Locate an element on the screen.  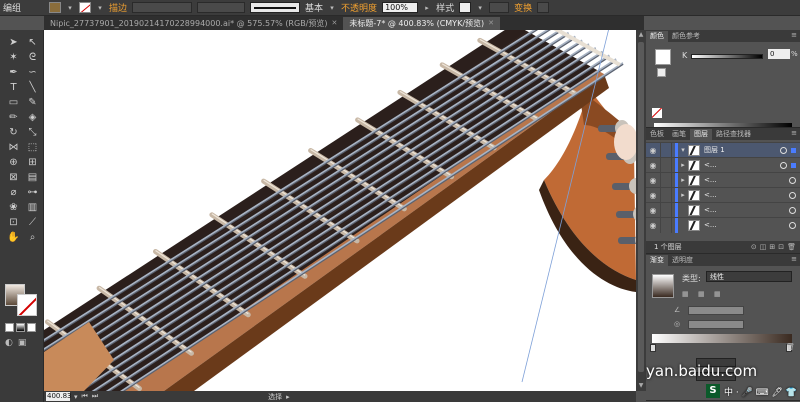
expand-arrow-icon: ▾ is located at coordinates (683, 150).